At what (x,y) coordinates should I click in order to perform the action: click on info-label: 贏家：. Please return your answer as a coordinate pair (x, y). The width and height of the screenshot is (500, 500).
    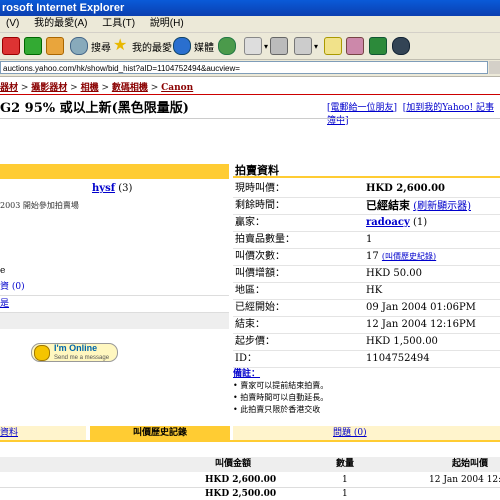
    Looking at the image, I should click on (250, 222).